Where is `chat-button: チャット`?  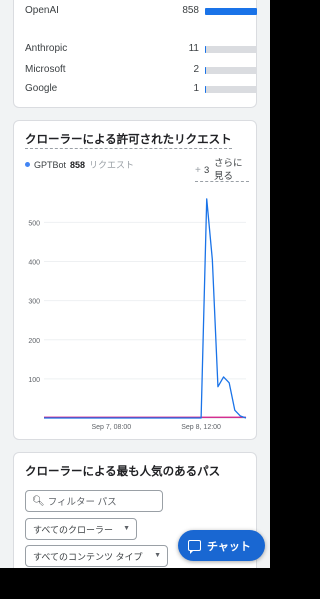
chat-button: チャット is located at coordinates (221, 545).